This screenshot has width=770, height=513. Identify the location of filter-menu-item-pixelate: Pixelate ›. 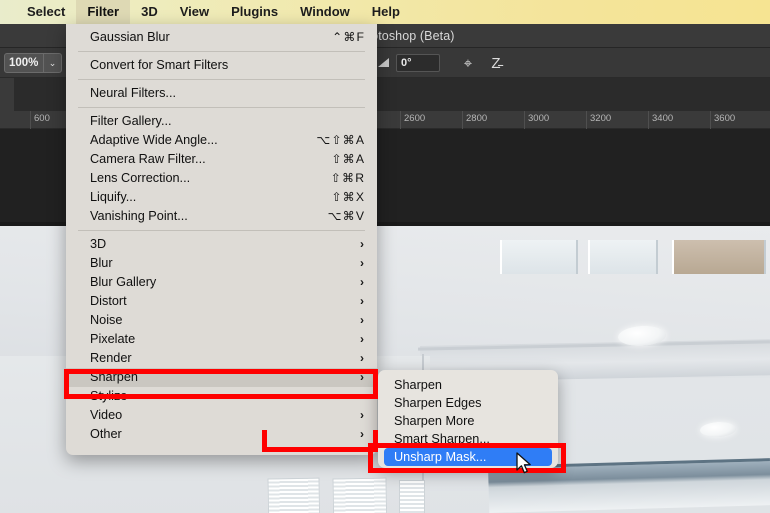
(221, 339).